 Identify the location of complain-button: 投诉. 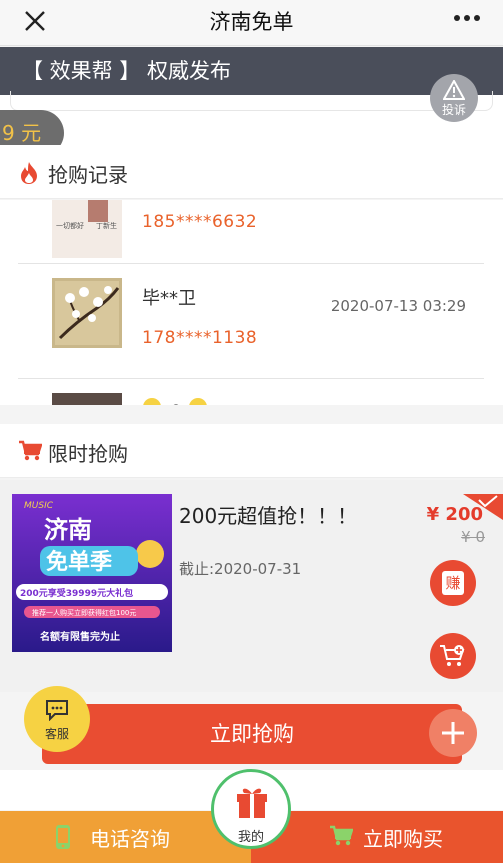
(454, 98).